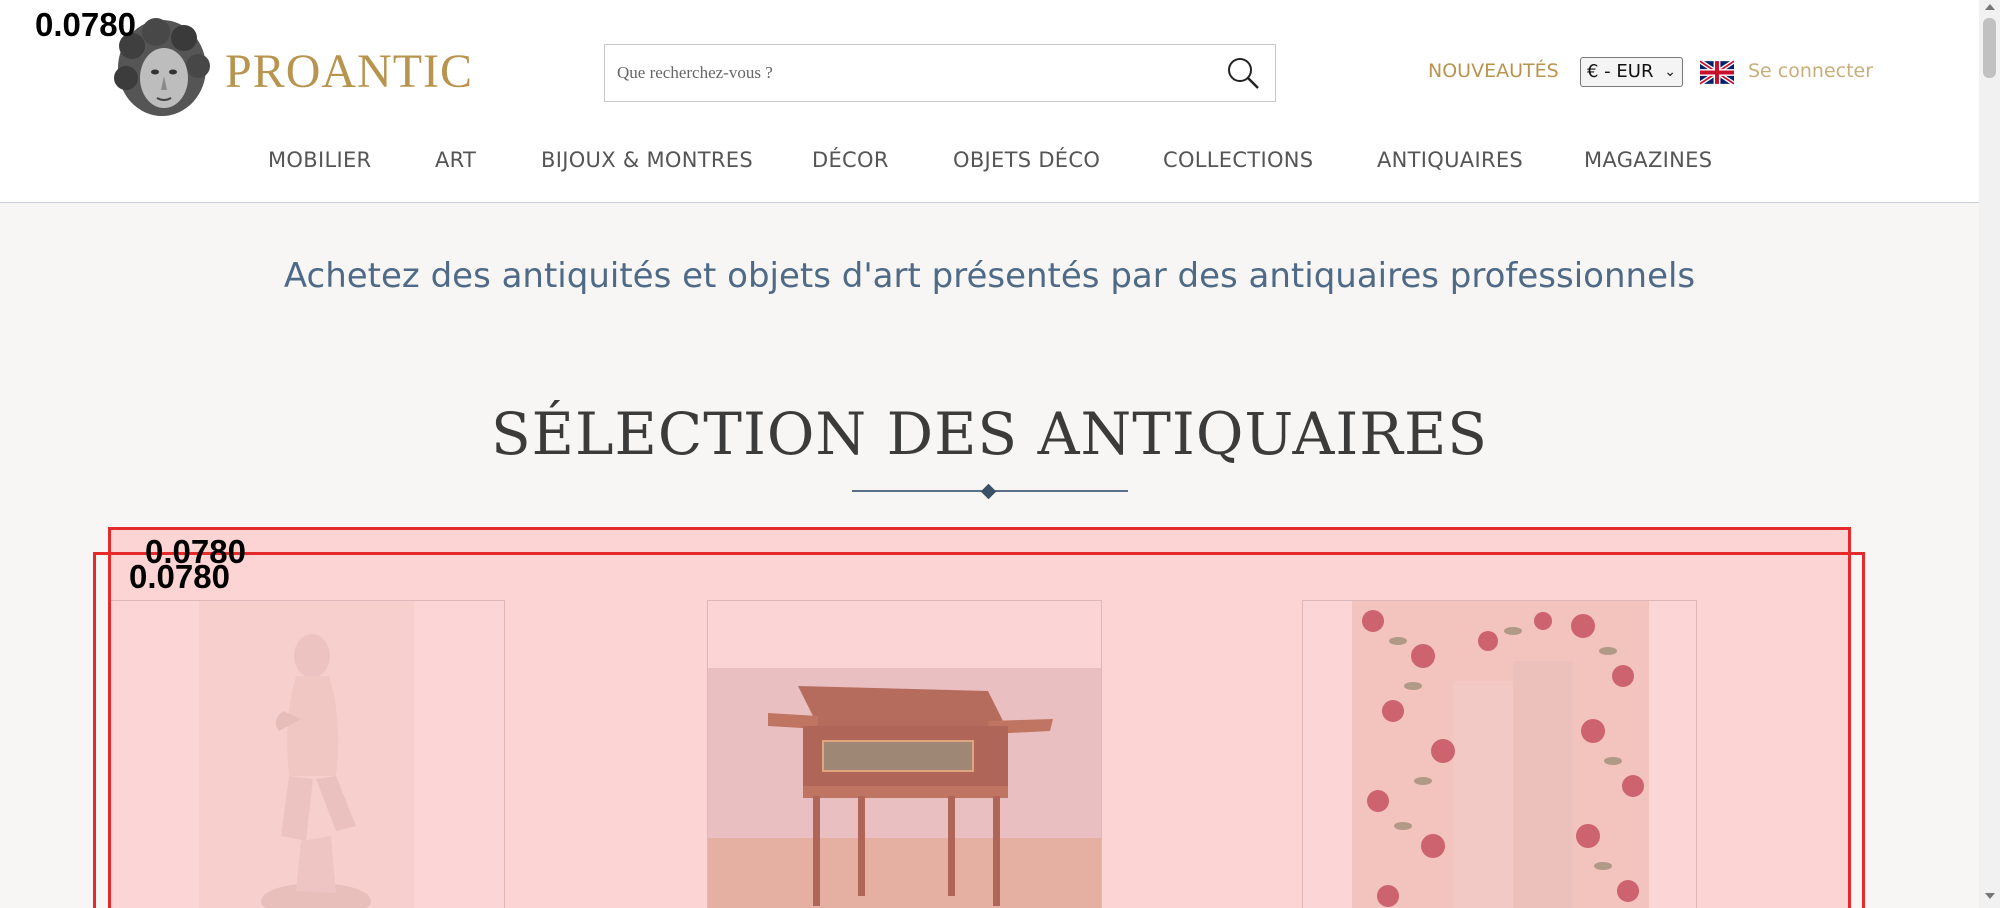  Describe the element at coordinates (1989, 454) in the screenshot. I see `vertical-scrollbar` at that location.